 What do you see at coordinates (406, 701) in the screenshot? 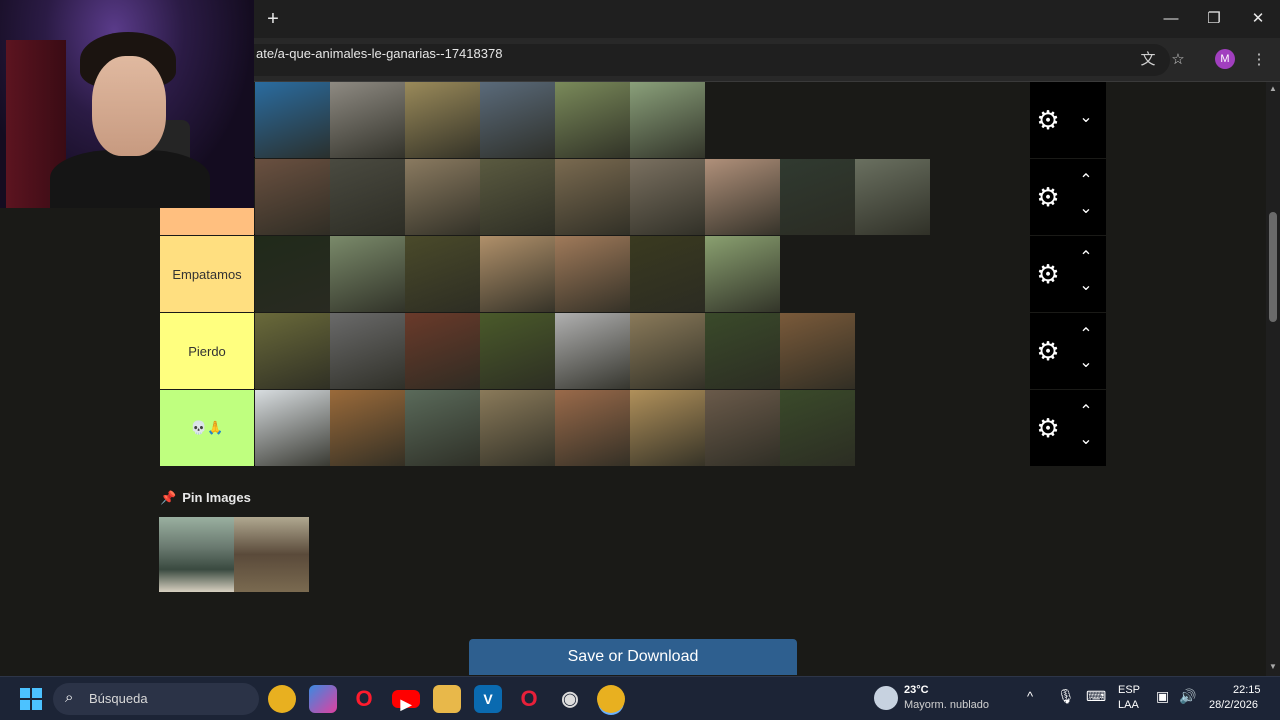
I see `youtube-app-icon: ▶` at bounding box center [406, 701].